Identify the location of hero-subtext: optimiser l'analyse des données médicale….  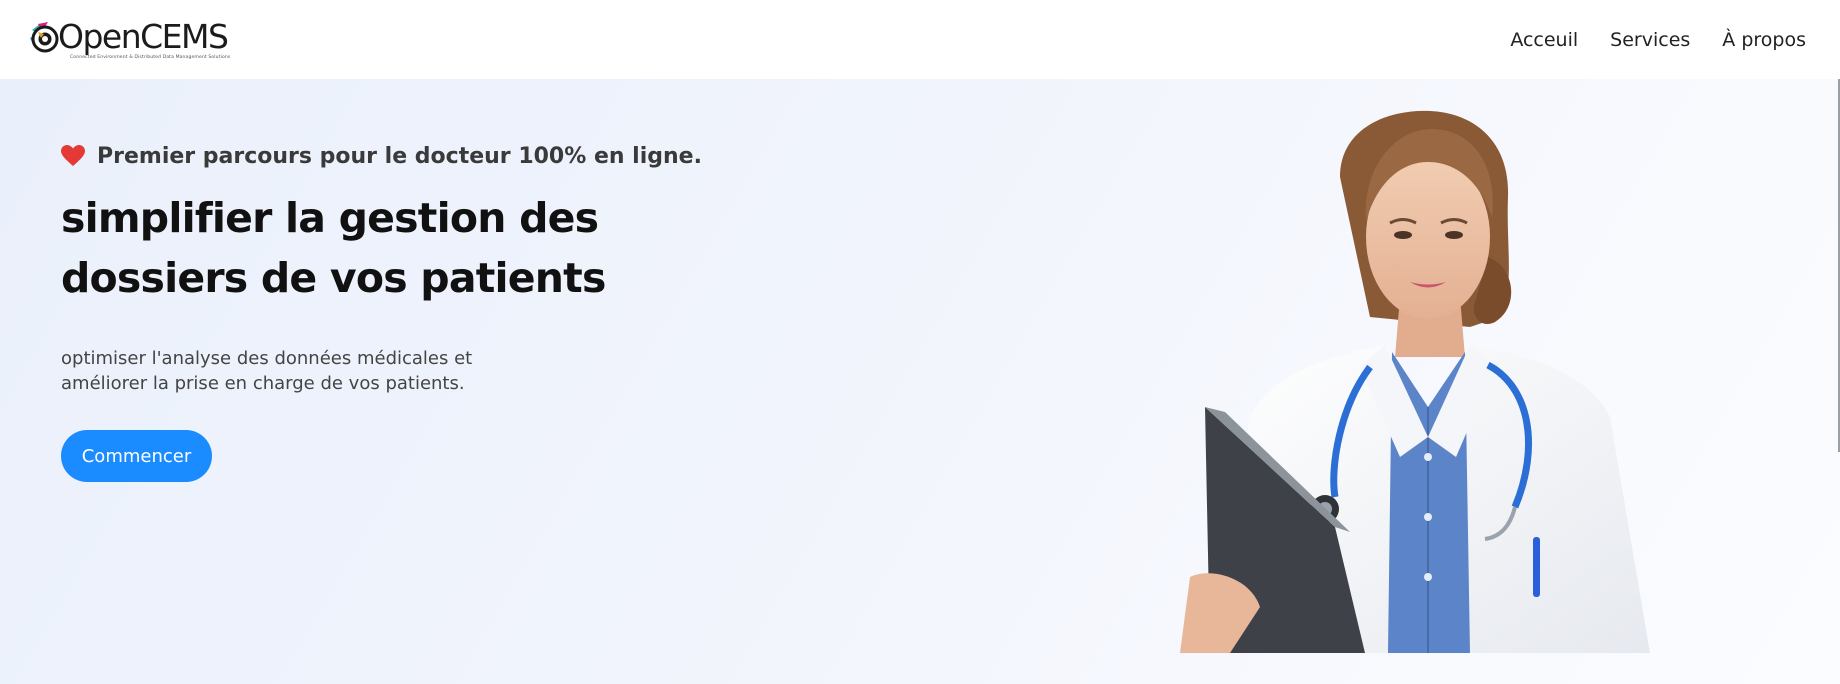
(291, 371).